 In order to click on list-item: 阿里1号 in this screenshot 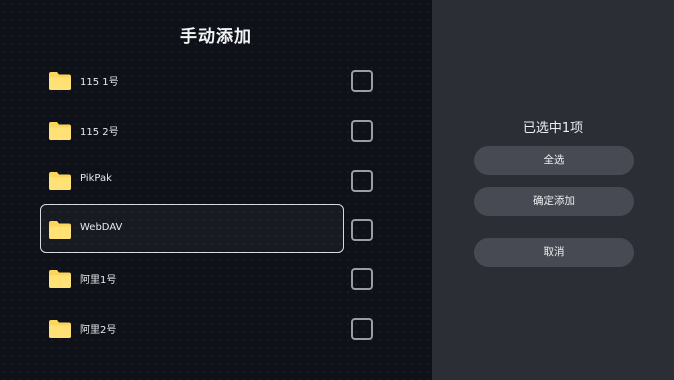, I will do `click(206, 277)`.